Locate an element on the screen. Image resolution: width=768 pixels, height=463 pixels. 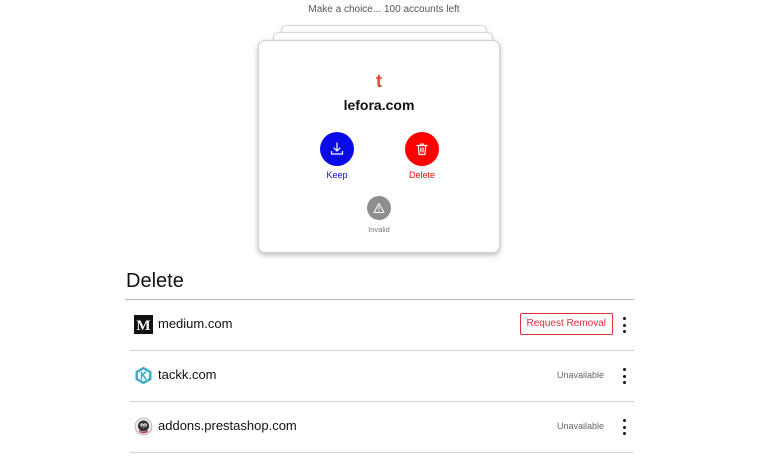
keep-button: Keep is located at coordinates (337, 156).